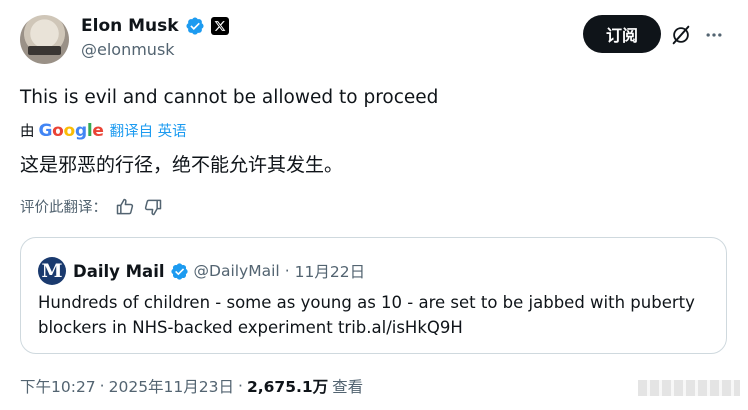 The height and width of the screenshot is (410, 748). I want to click on rate-translation-label: 评价此翻译：, so click(63, 208).